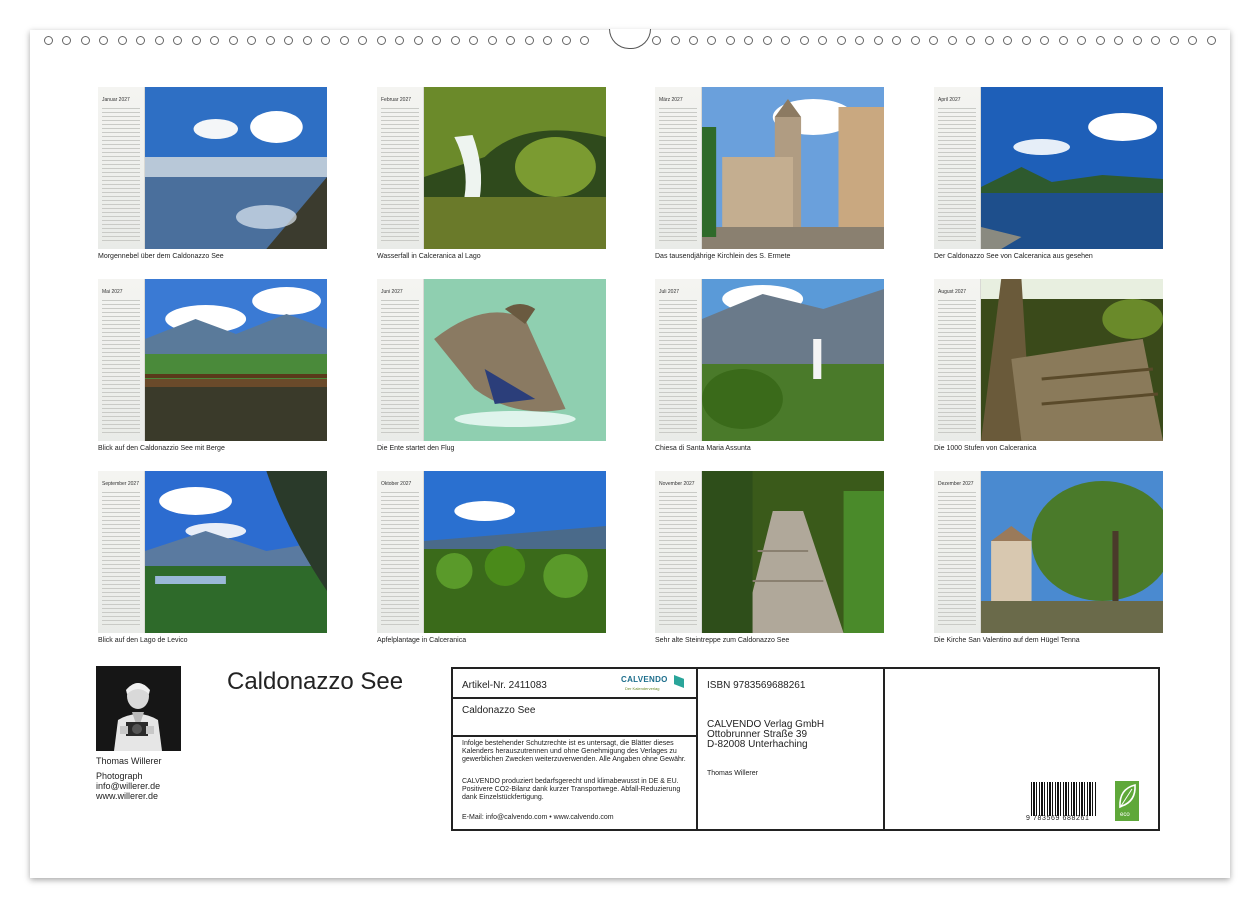  Describe the element at coordinates (757, 744) in the screenshot. I see `publisher-city: D-82008 Unterhaching` at that location.